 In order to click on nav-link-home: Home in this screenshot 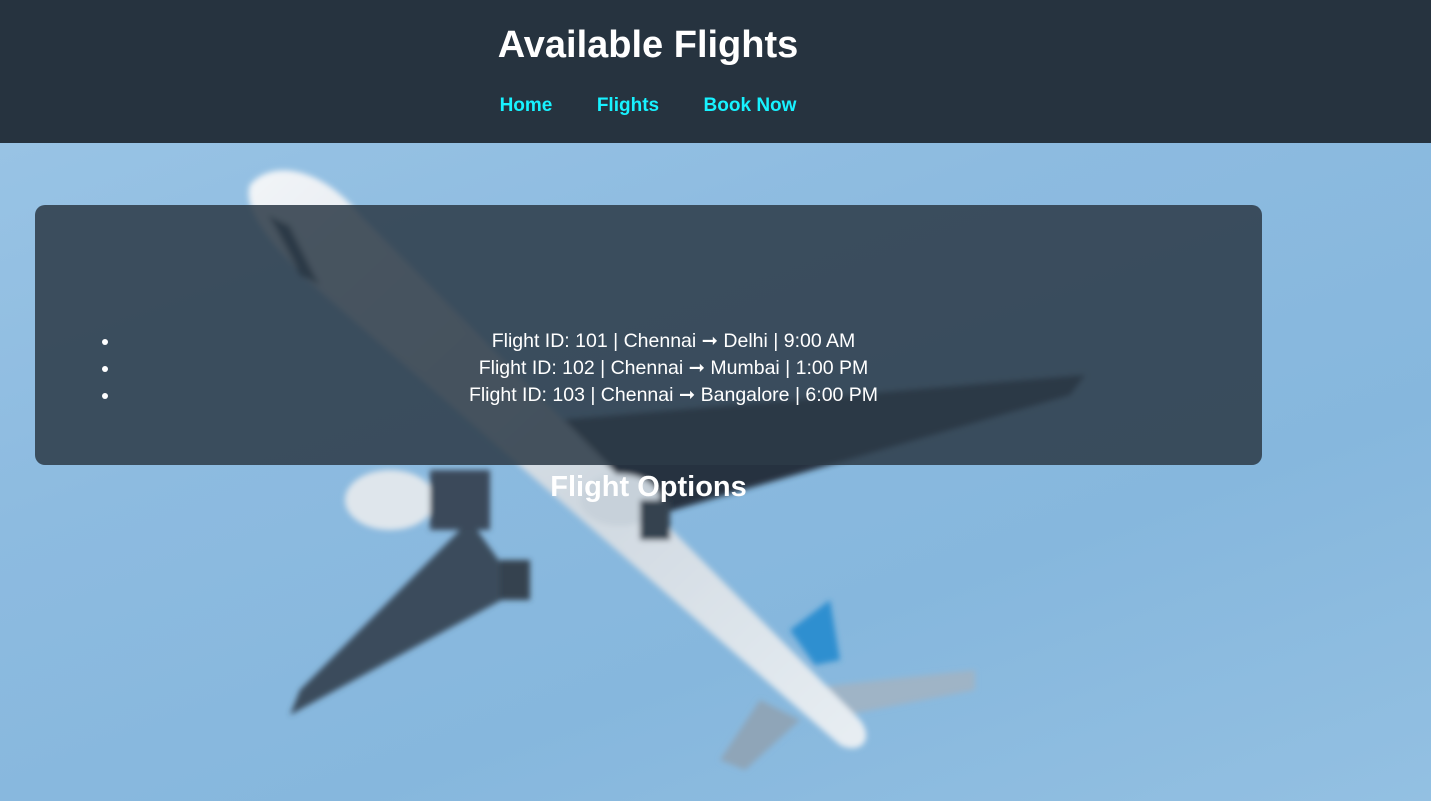, I will do `click(526, 106)`.